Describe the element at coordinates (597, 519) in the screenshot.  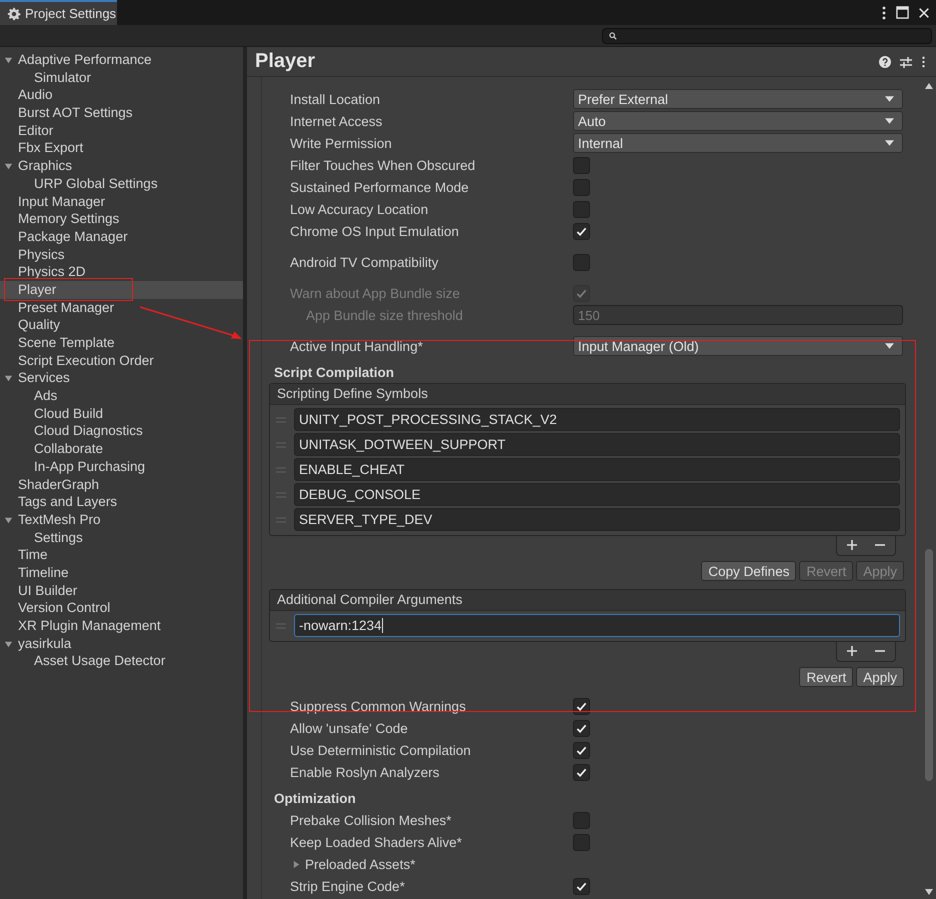
I see `text-field: SERVER_TYPE_DEV` at that location.